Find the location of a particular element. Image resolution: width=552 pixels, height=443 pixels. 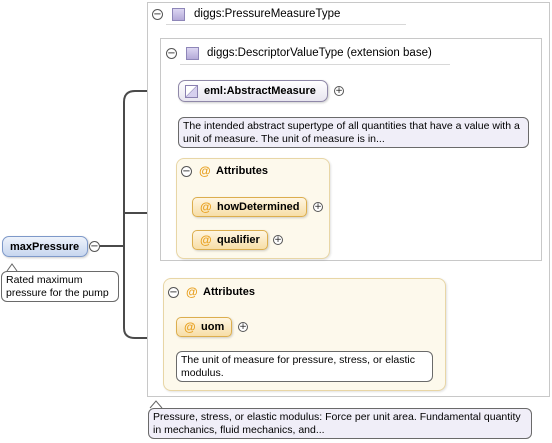

how-determined-at-icon: @ is located at coordinates (206, 207).